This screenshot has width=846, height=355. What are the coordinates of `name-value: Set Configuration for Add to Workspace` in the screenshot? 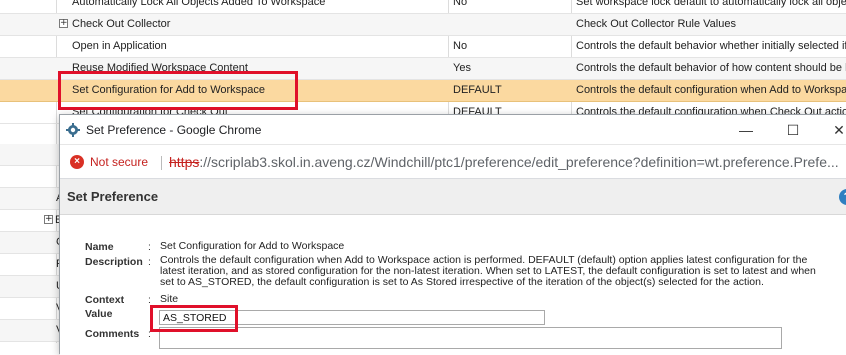 It's located at (252, 246).